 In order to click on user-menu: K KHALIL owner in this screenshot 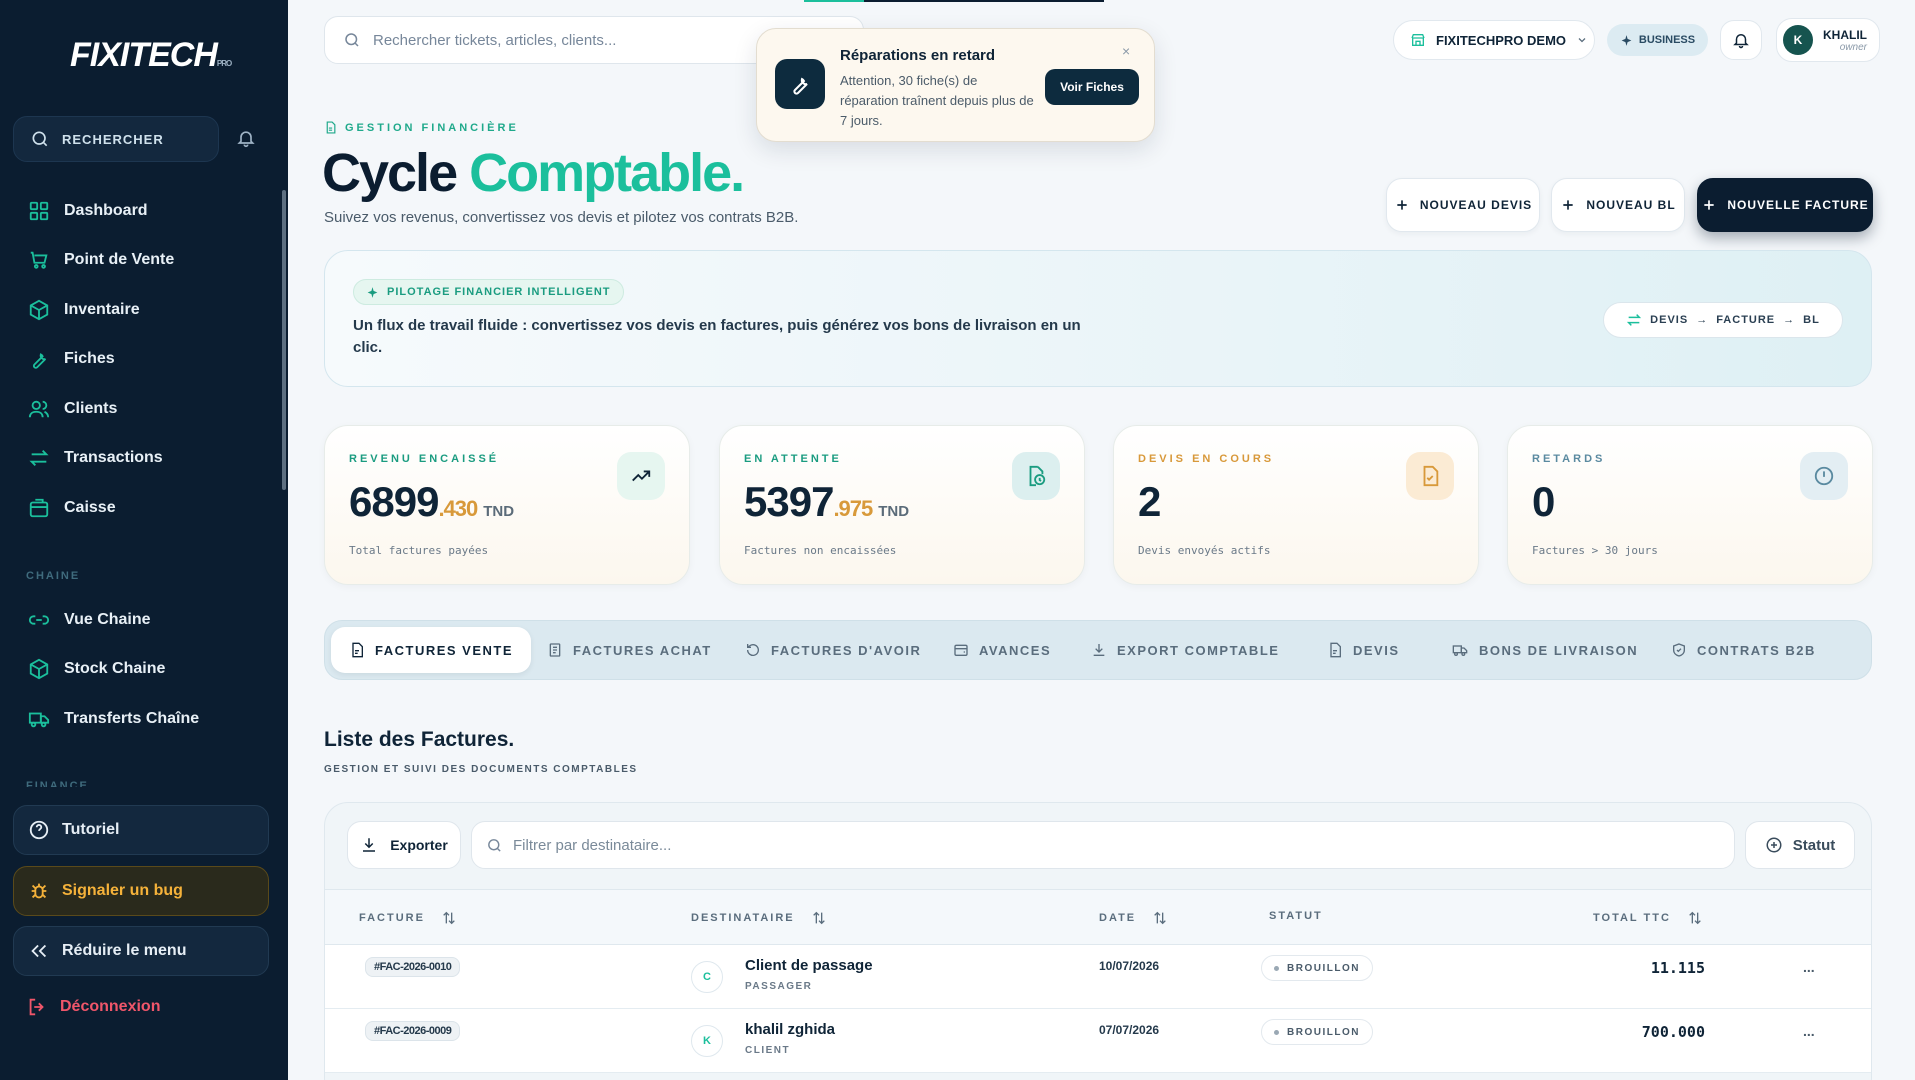, I will do `click(1828, 40)`.